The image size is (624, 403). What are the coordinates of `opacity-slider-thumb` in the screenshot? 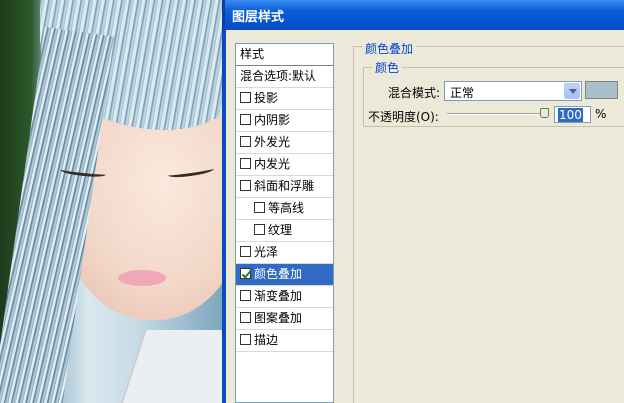 It's located at (544, 113).